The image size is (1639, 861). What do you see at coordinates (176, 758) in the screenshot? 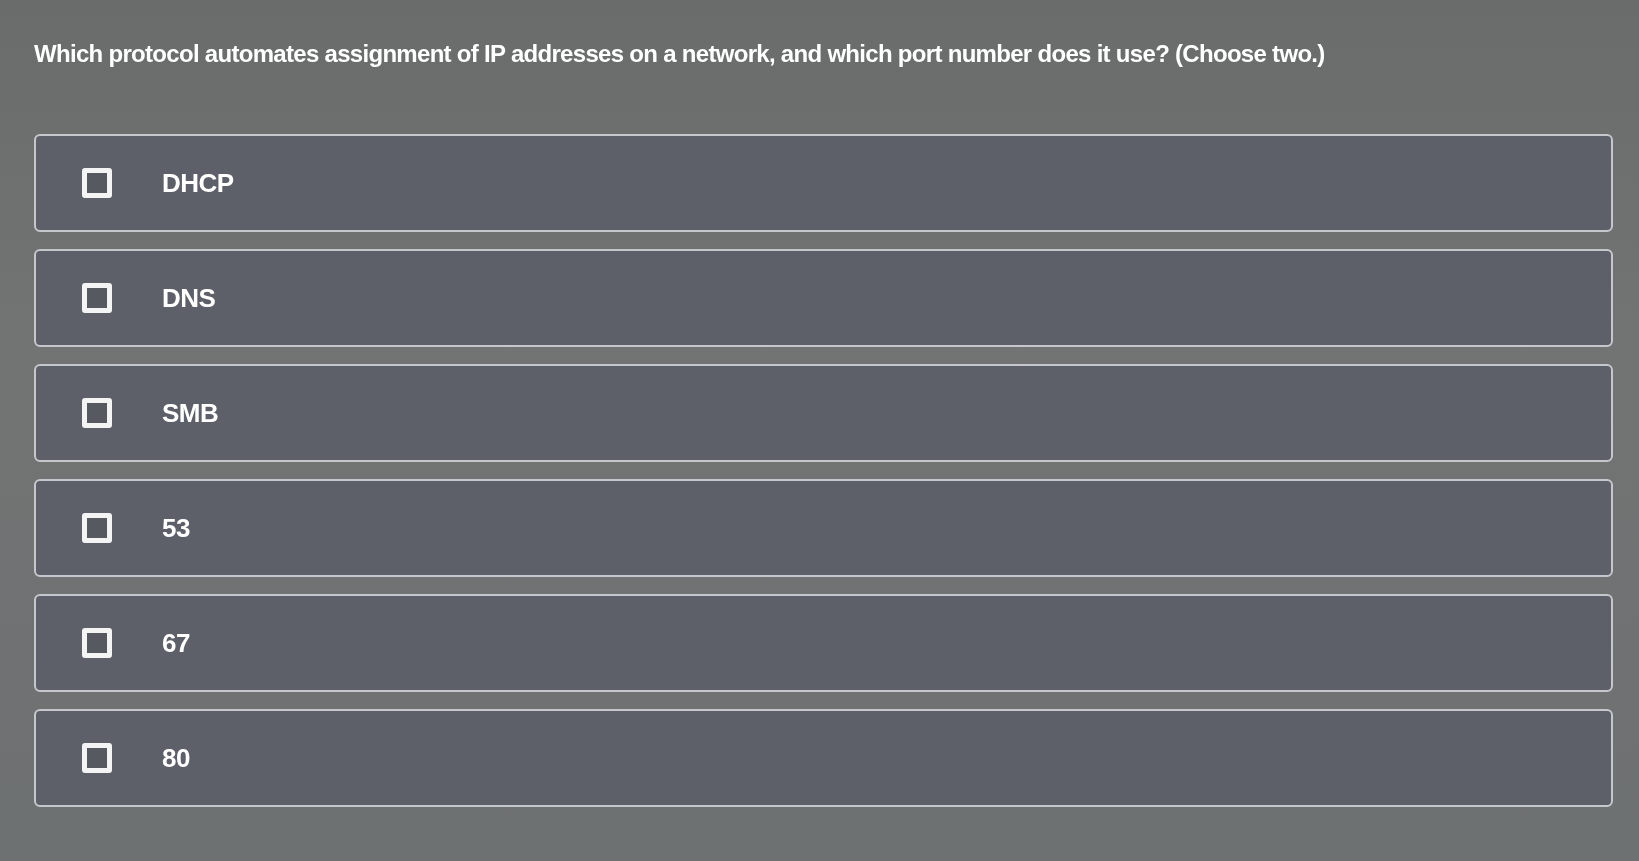
I see `option-label: 80` at bounding box center [176, 758].